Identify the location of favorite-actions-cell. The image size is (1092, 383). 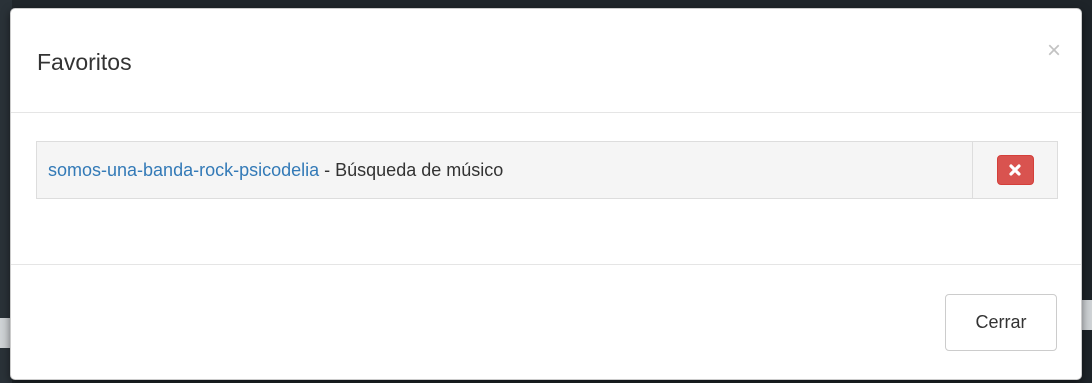
(1015, 170).